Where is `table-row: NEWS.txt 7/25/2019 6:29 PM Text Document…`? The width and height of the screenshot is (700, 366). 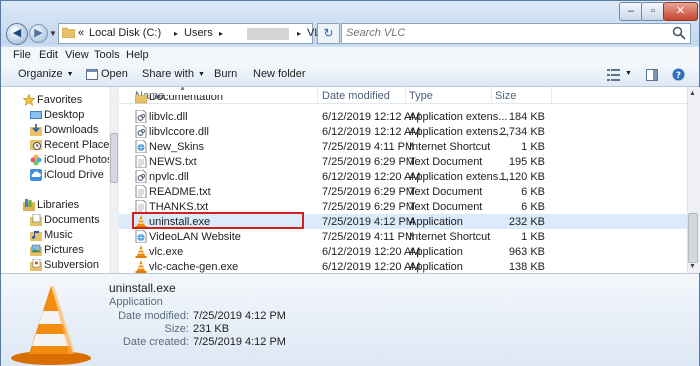 table-row: NEWS.txt 7/25/2019 6:29 PM Text Document… is located at coordinates (403, 161).